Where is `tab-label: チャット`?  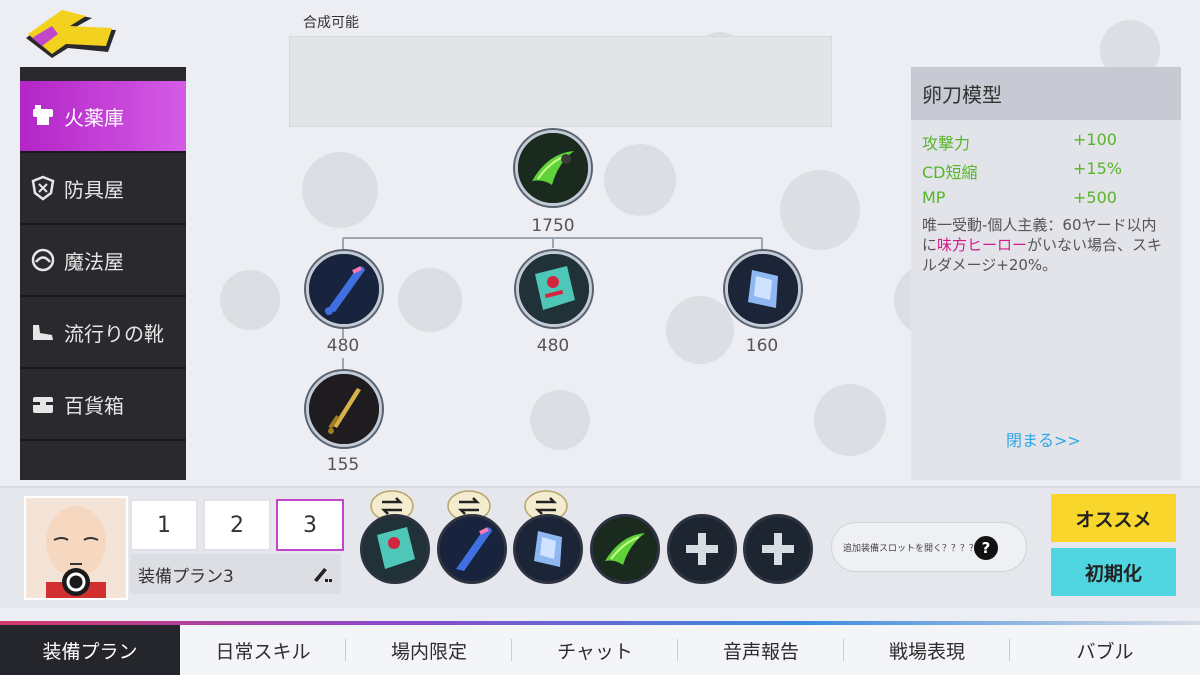 tab-label: チャット is located at coordinates (595, 651).